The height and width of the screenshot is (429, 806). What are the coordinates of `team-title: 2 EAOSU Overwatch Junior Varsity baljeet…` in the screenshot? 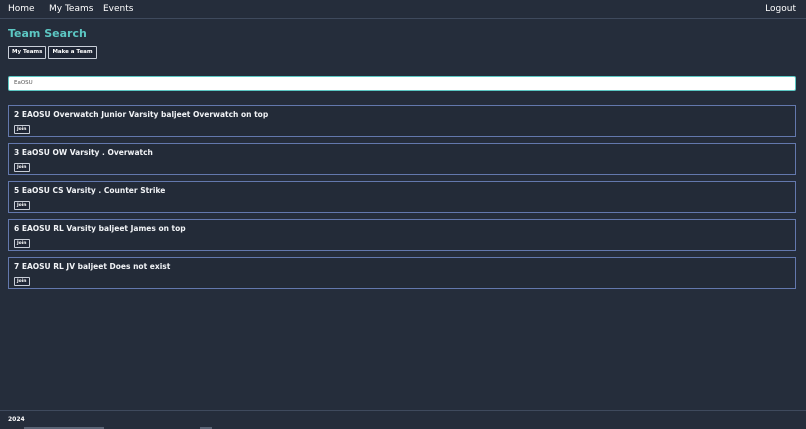 It's located at (141, 114).